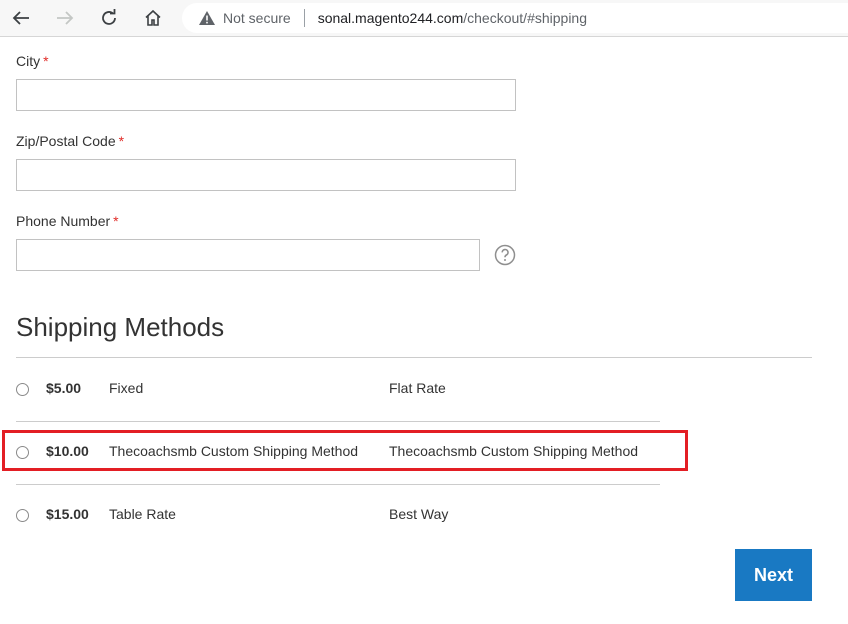  Describe the element at coordinates (142, 514) in the screenshot. I see `method-title: Table Rate` at that location.